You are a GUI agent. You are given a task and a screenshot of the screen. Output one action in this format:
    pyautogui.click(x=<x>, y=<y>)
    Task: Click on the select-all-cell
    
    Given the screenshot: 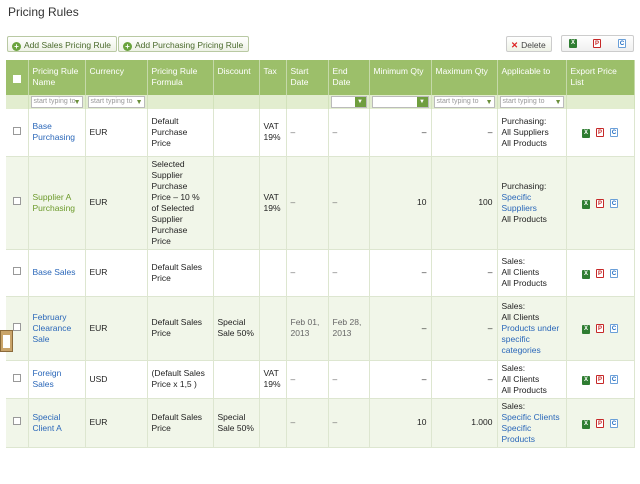 What is the action you would take?
    pyautogui.click(x=17, y=77)
    